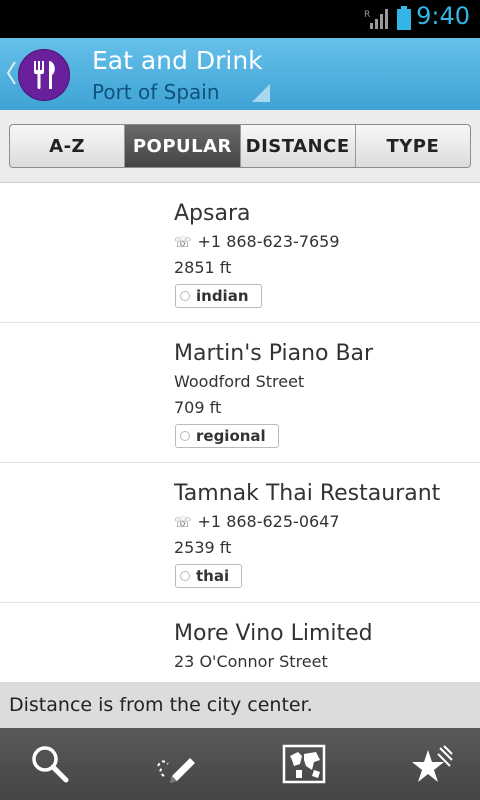 This screenshot has height=800, width=480. What do you see at coordinates (68, 146) in the screenshot?
I see `tab-a-z: A-Z` at bounding box center [68, 146].